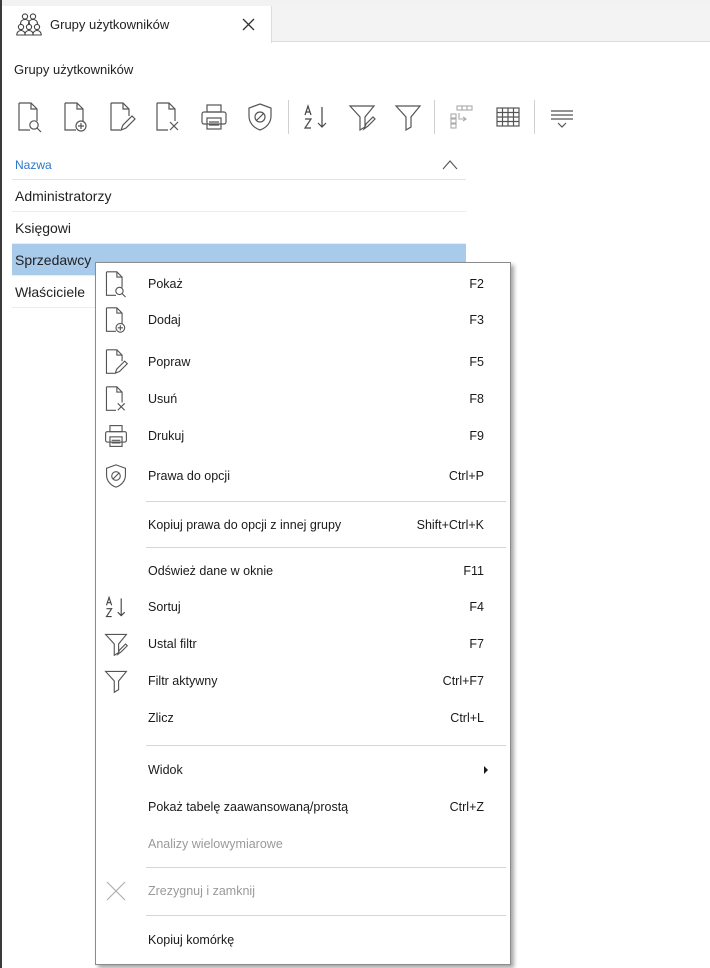  Describe the element at coordinates (303, 844) in the screenshot. I see `menu-item-multidim-analysis: Analizy wielowymiarowe` at that location.